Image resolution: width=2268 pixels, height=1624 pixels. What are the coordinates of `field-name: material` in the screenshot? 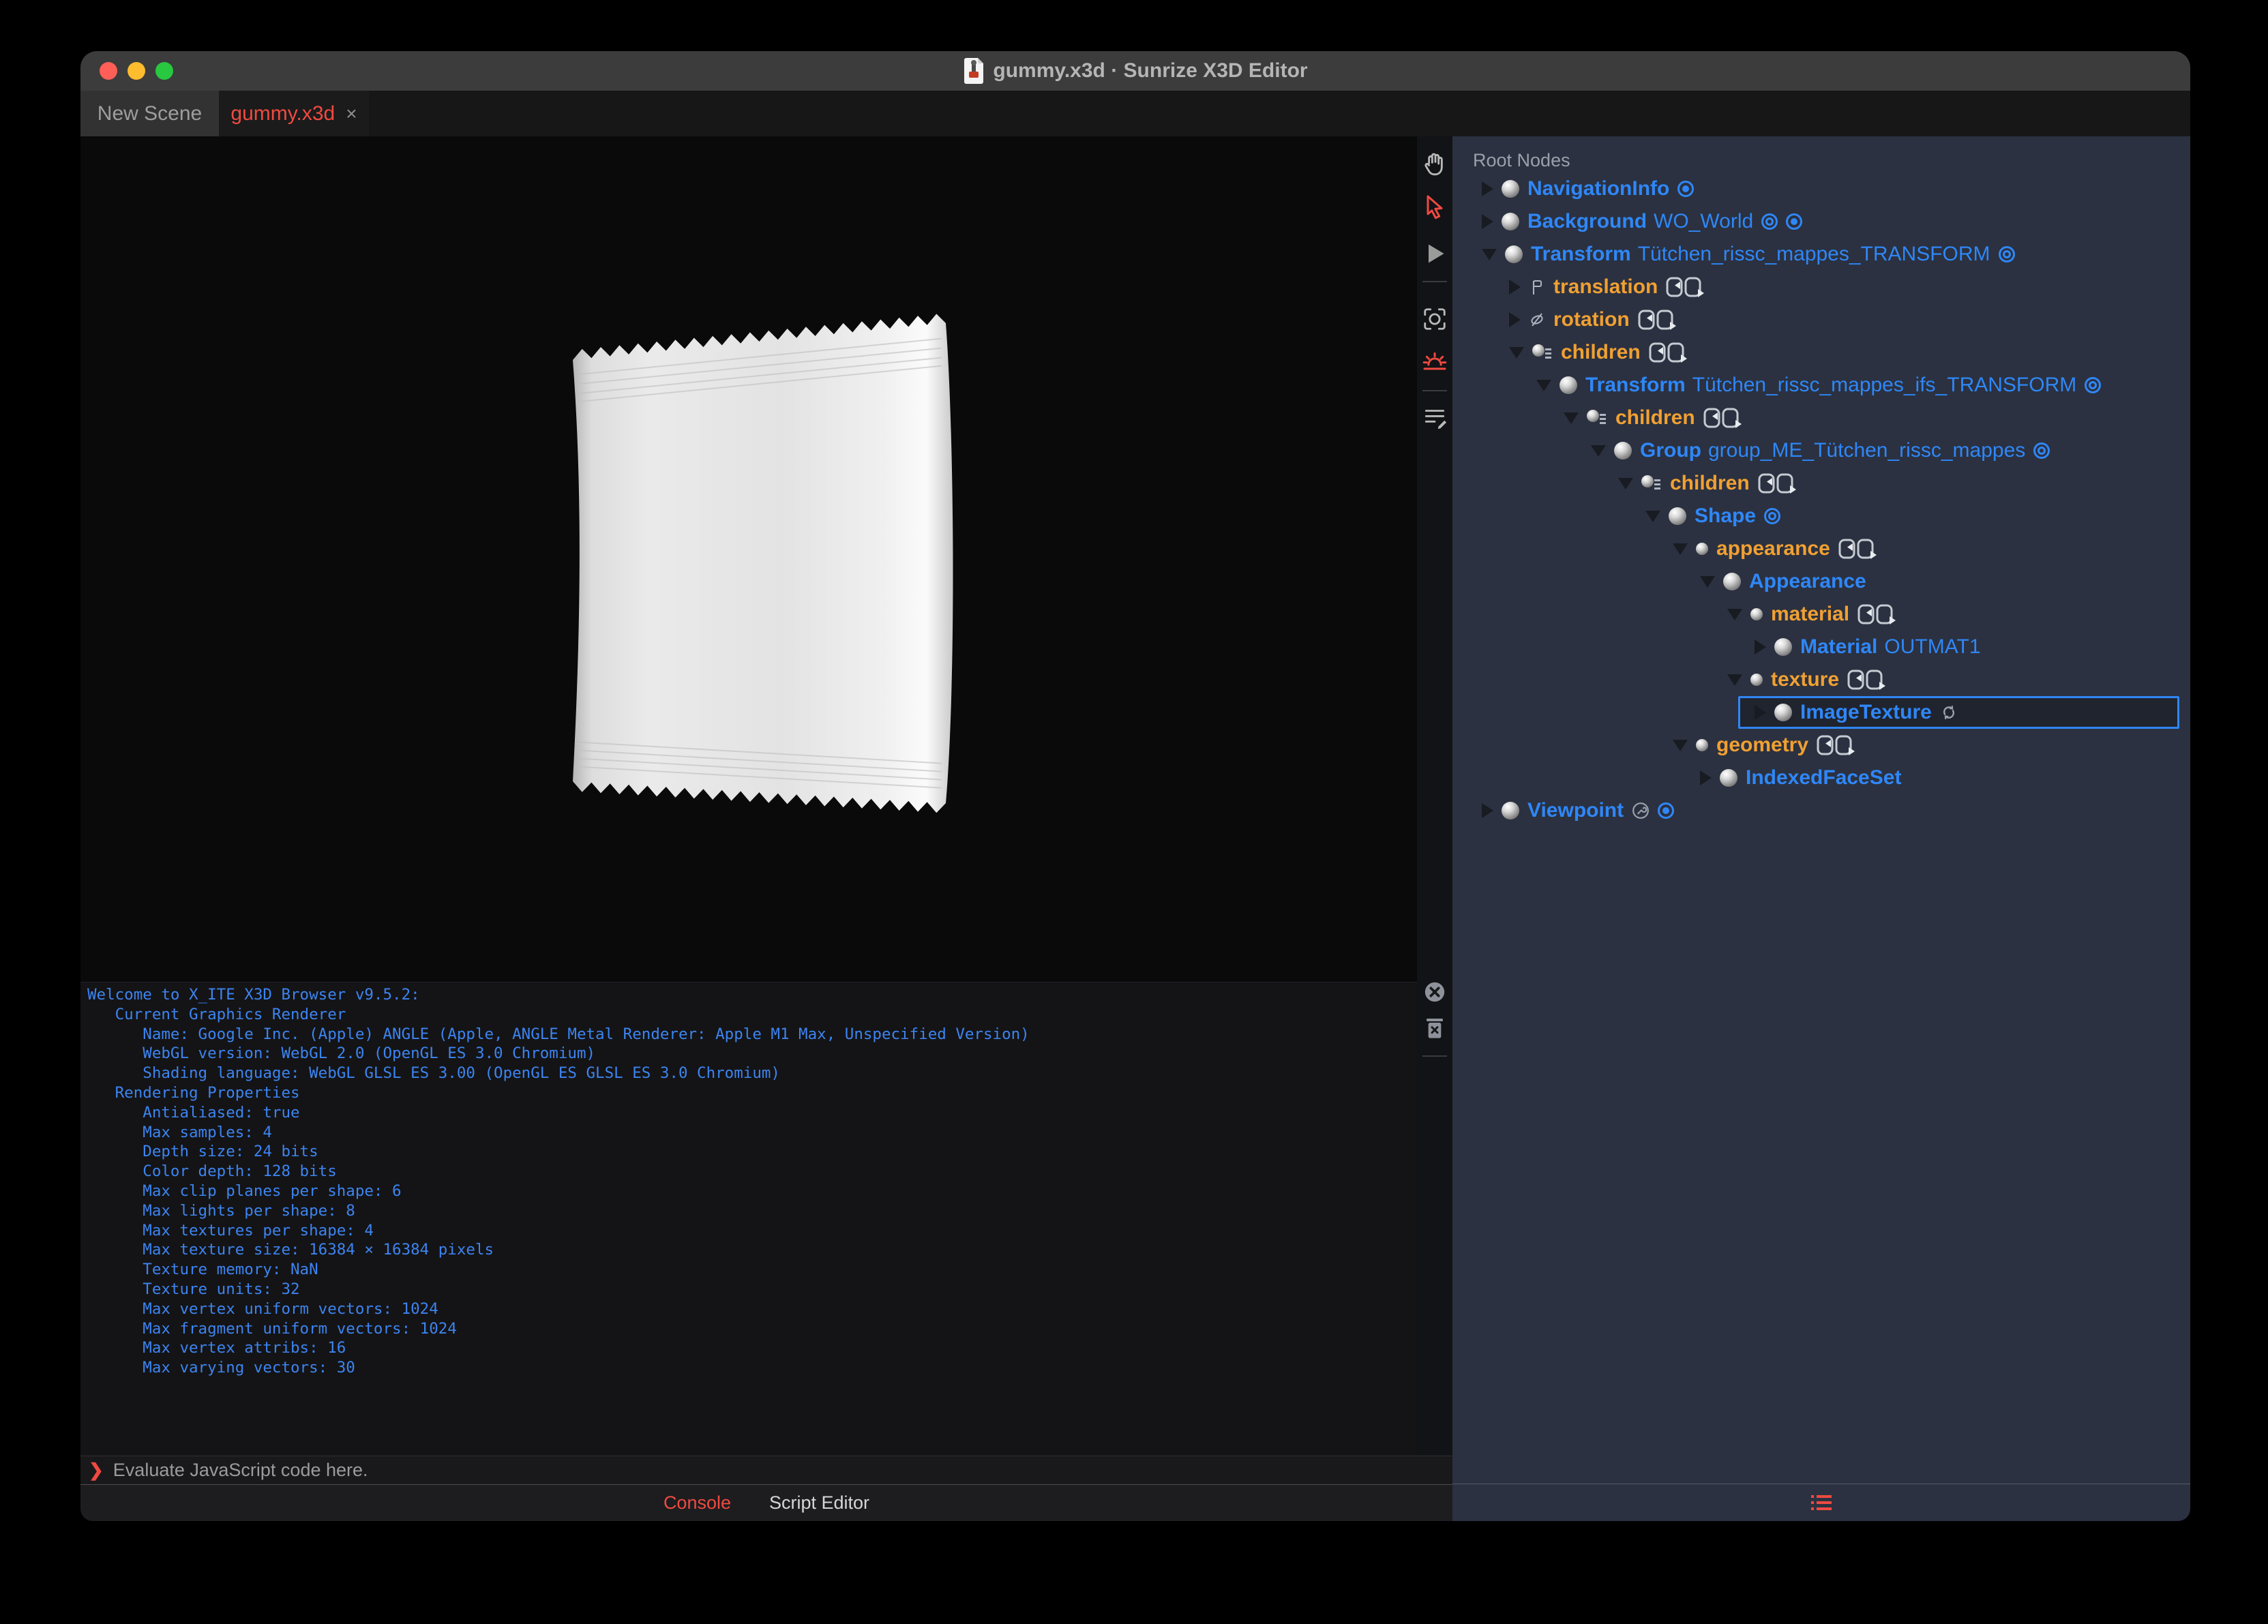 It's located at (1810, 614).